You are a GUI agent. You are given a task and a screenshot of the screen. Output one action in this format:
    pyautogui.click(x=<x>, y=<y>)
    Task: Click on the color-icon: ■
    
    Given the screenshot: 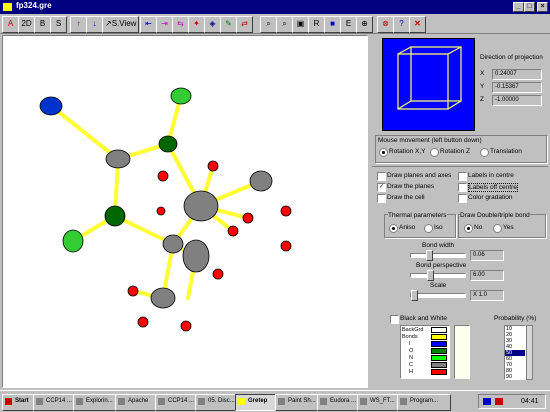 What is the action you would take?
    pyautogui.click(x=332, y=24)
    